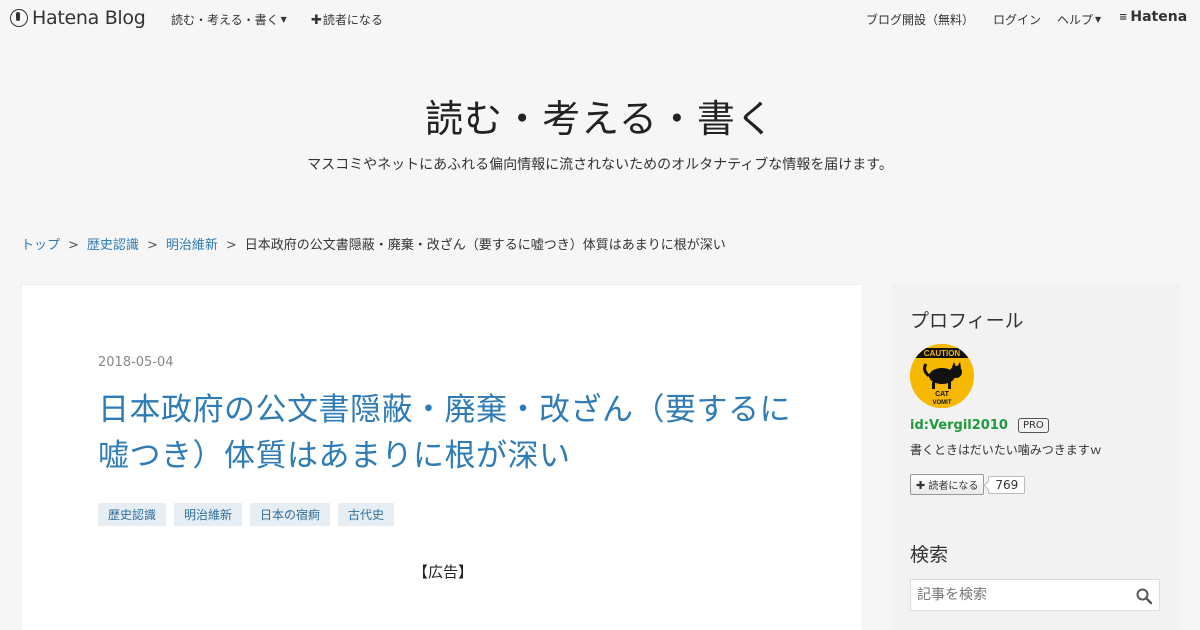  What do you see at coordinates (967, 321) in the screenshot?
I see `profile-heading: プロフィール` at bounding box center [967, 321].